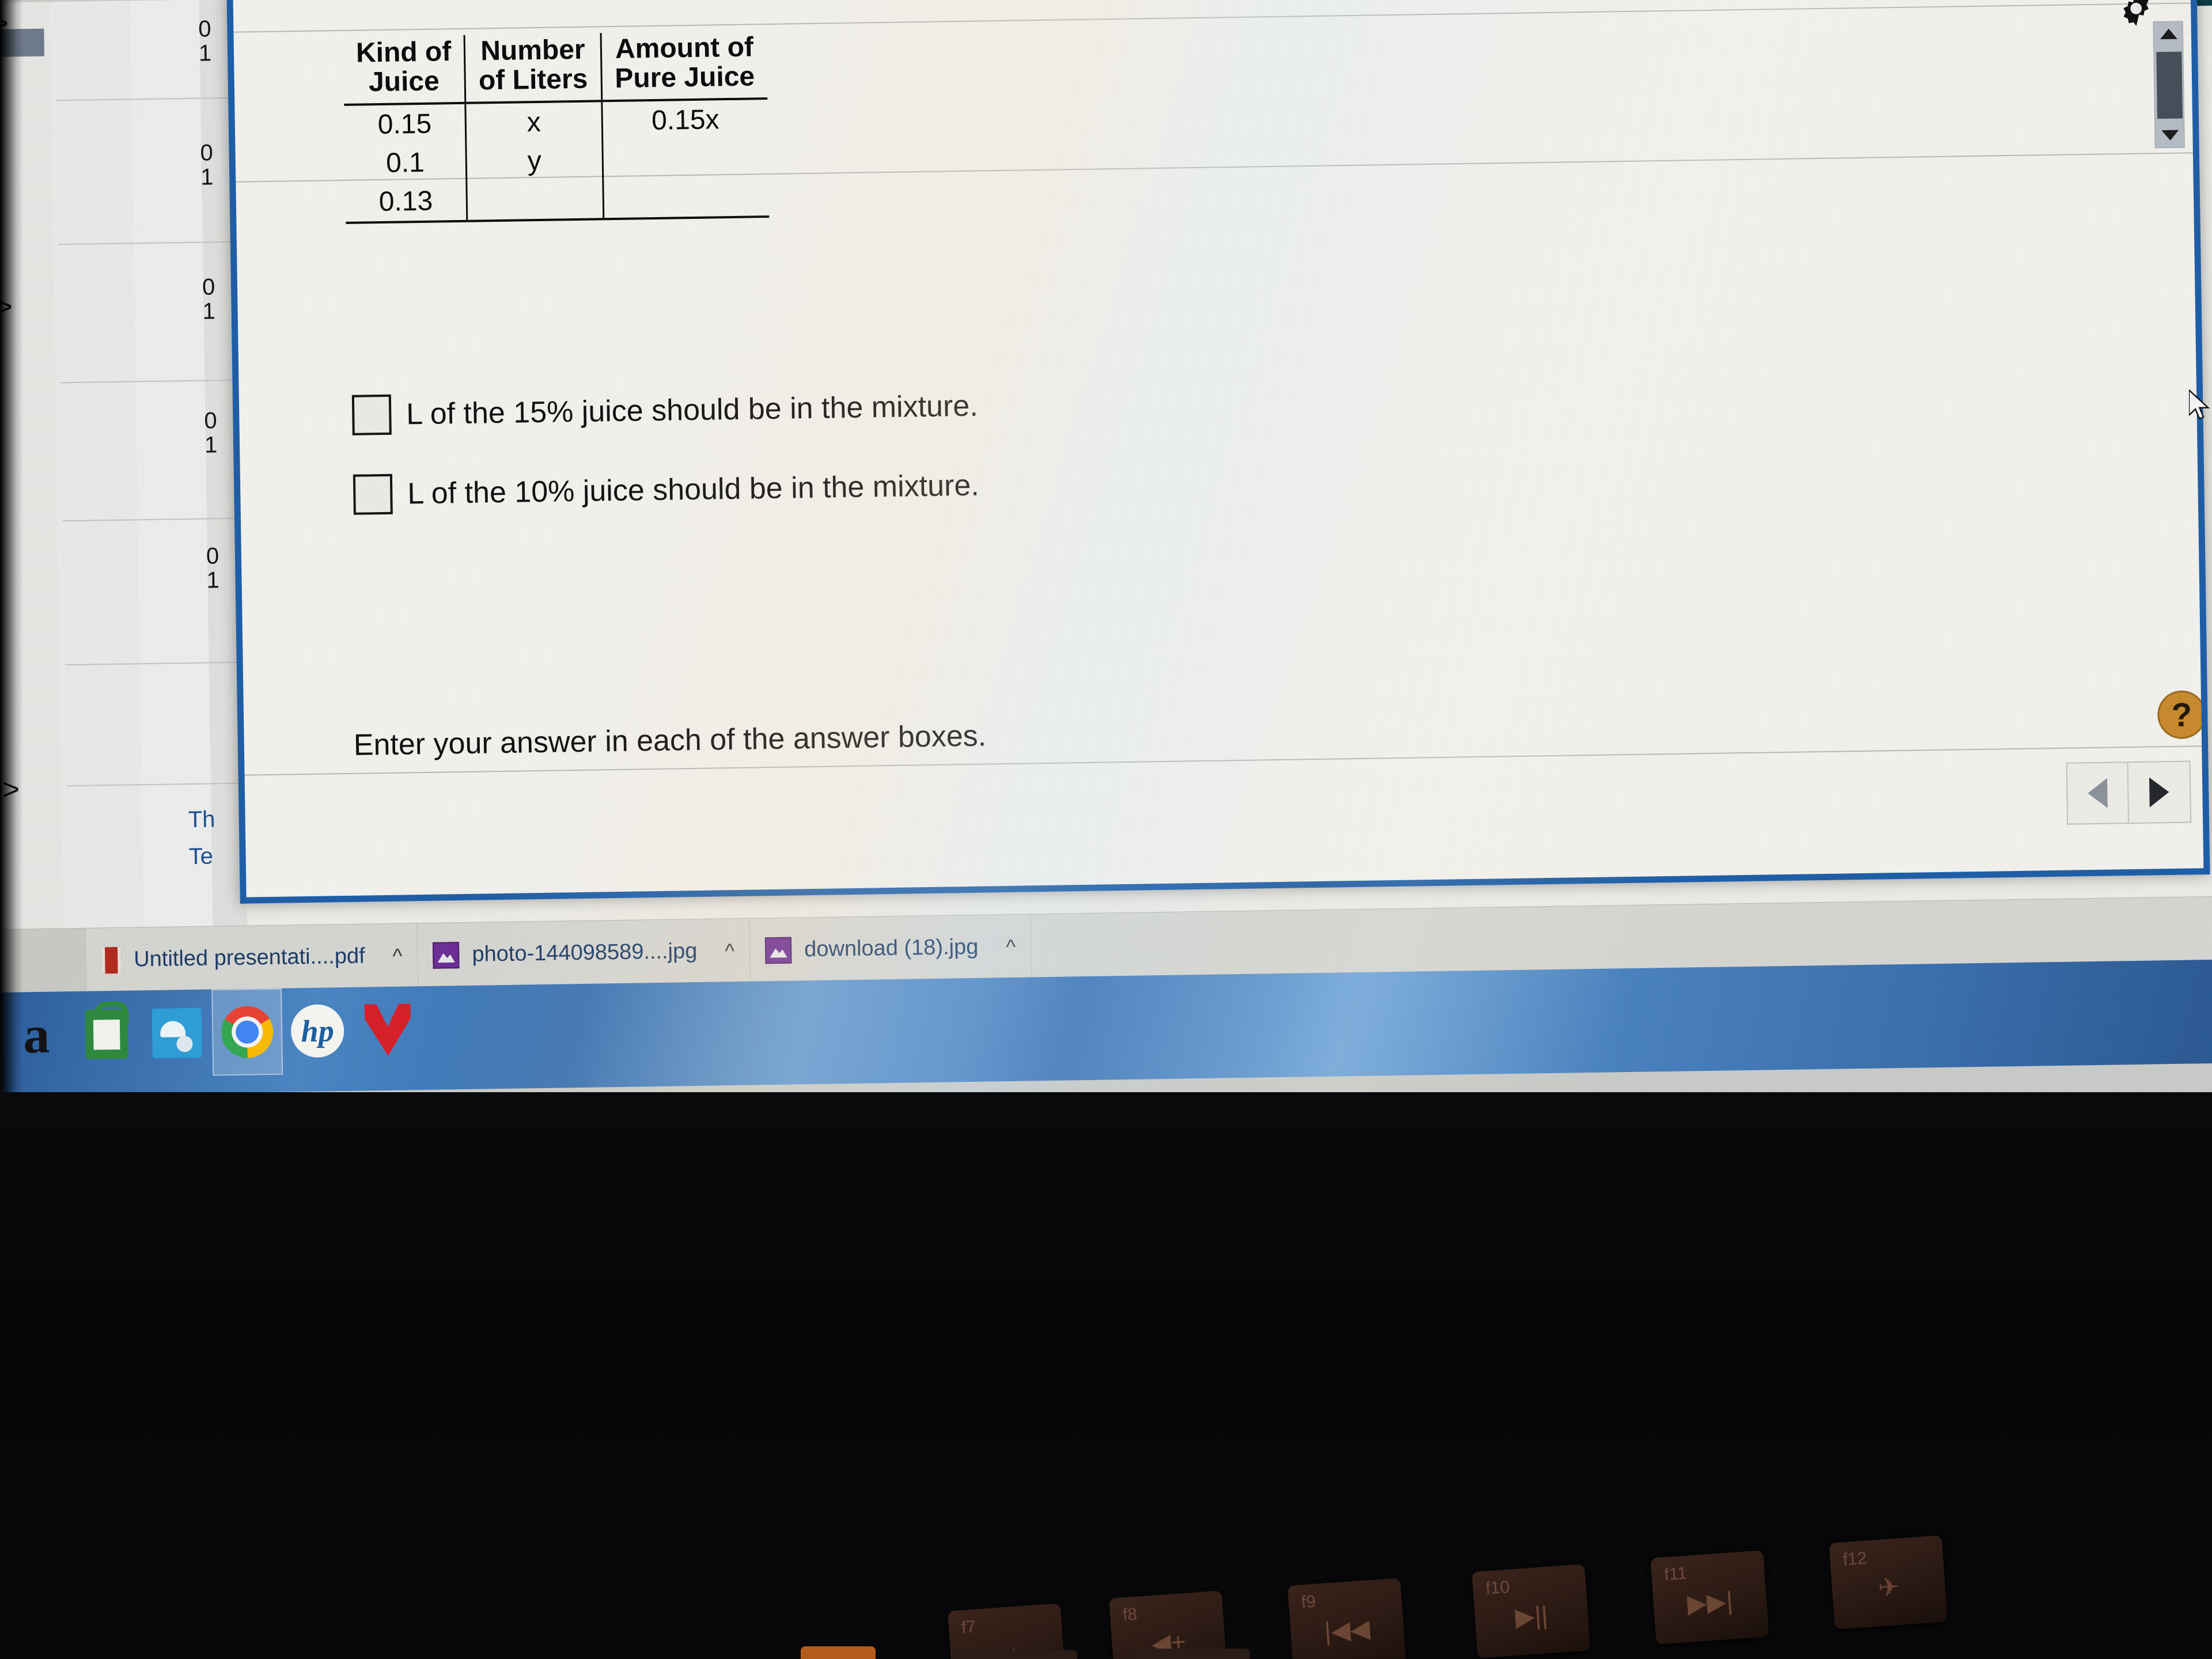 This screenshot has width=2212, height=1659. What do you see at coordinates (534, 161) in the screenshot?
I see `cell-liters-2: y` at bounding box center [534, 161].